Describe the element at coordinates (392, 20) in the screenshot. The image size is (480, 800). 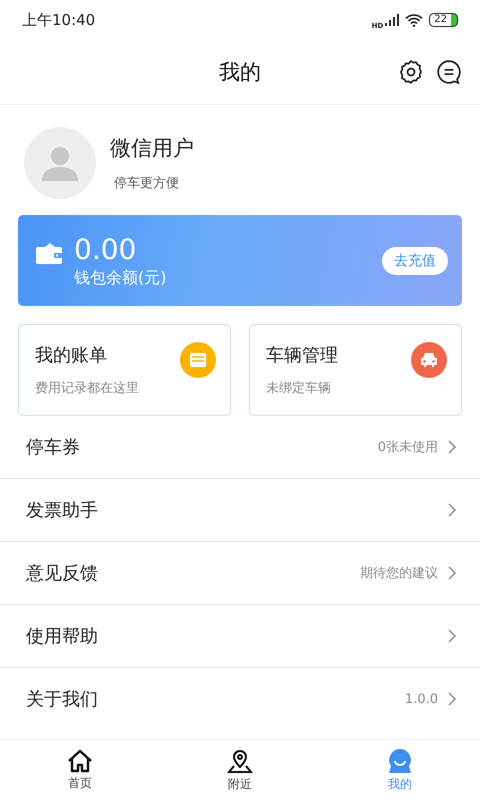
I see `signal-icon` at that location.